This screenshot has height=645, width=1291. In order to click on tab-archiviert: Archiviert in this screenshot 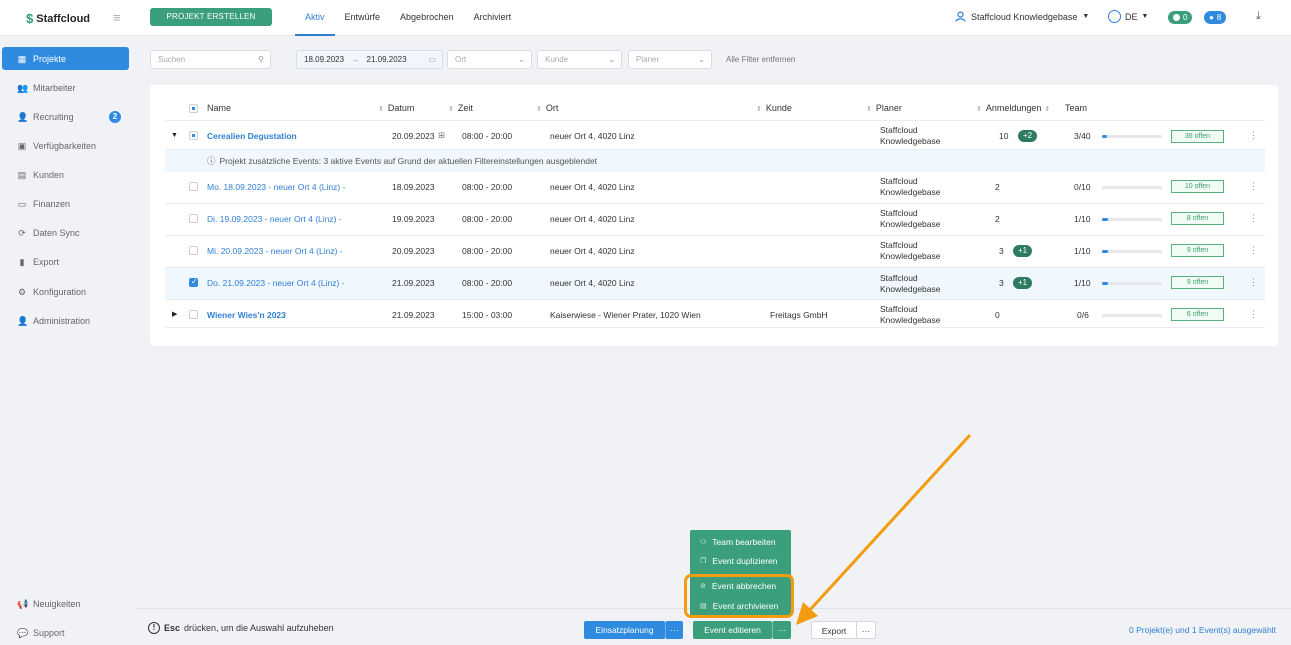, I will do `click(493, 18)`.